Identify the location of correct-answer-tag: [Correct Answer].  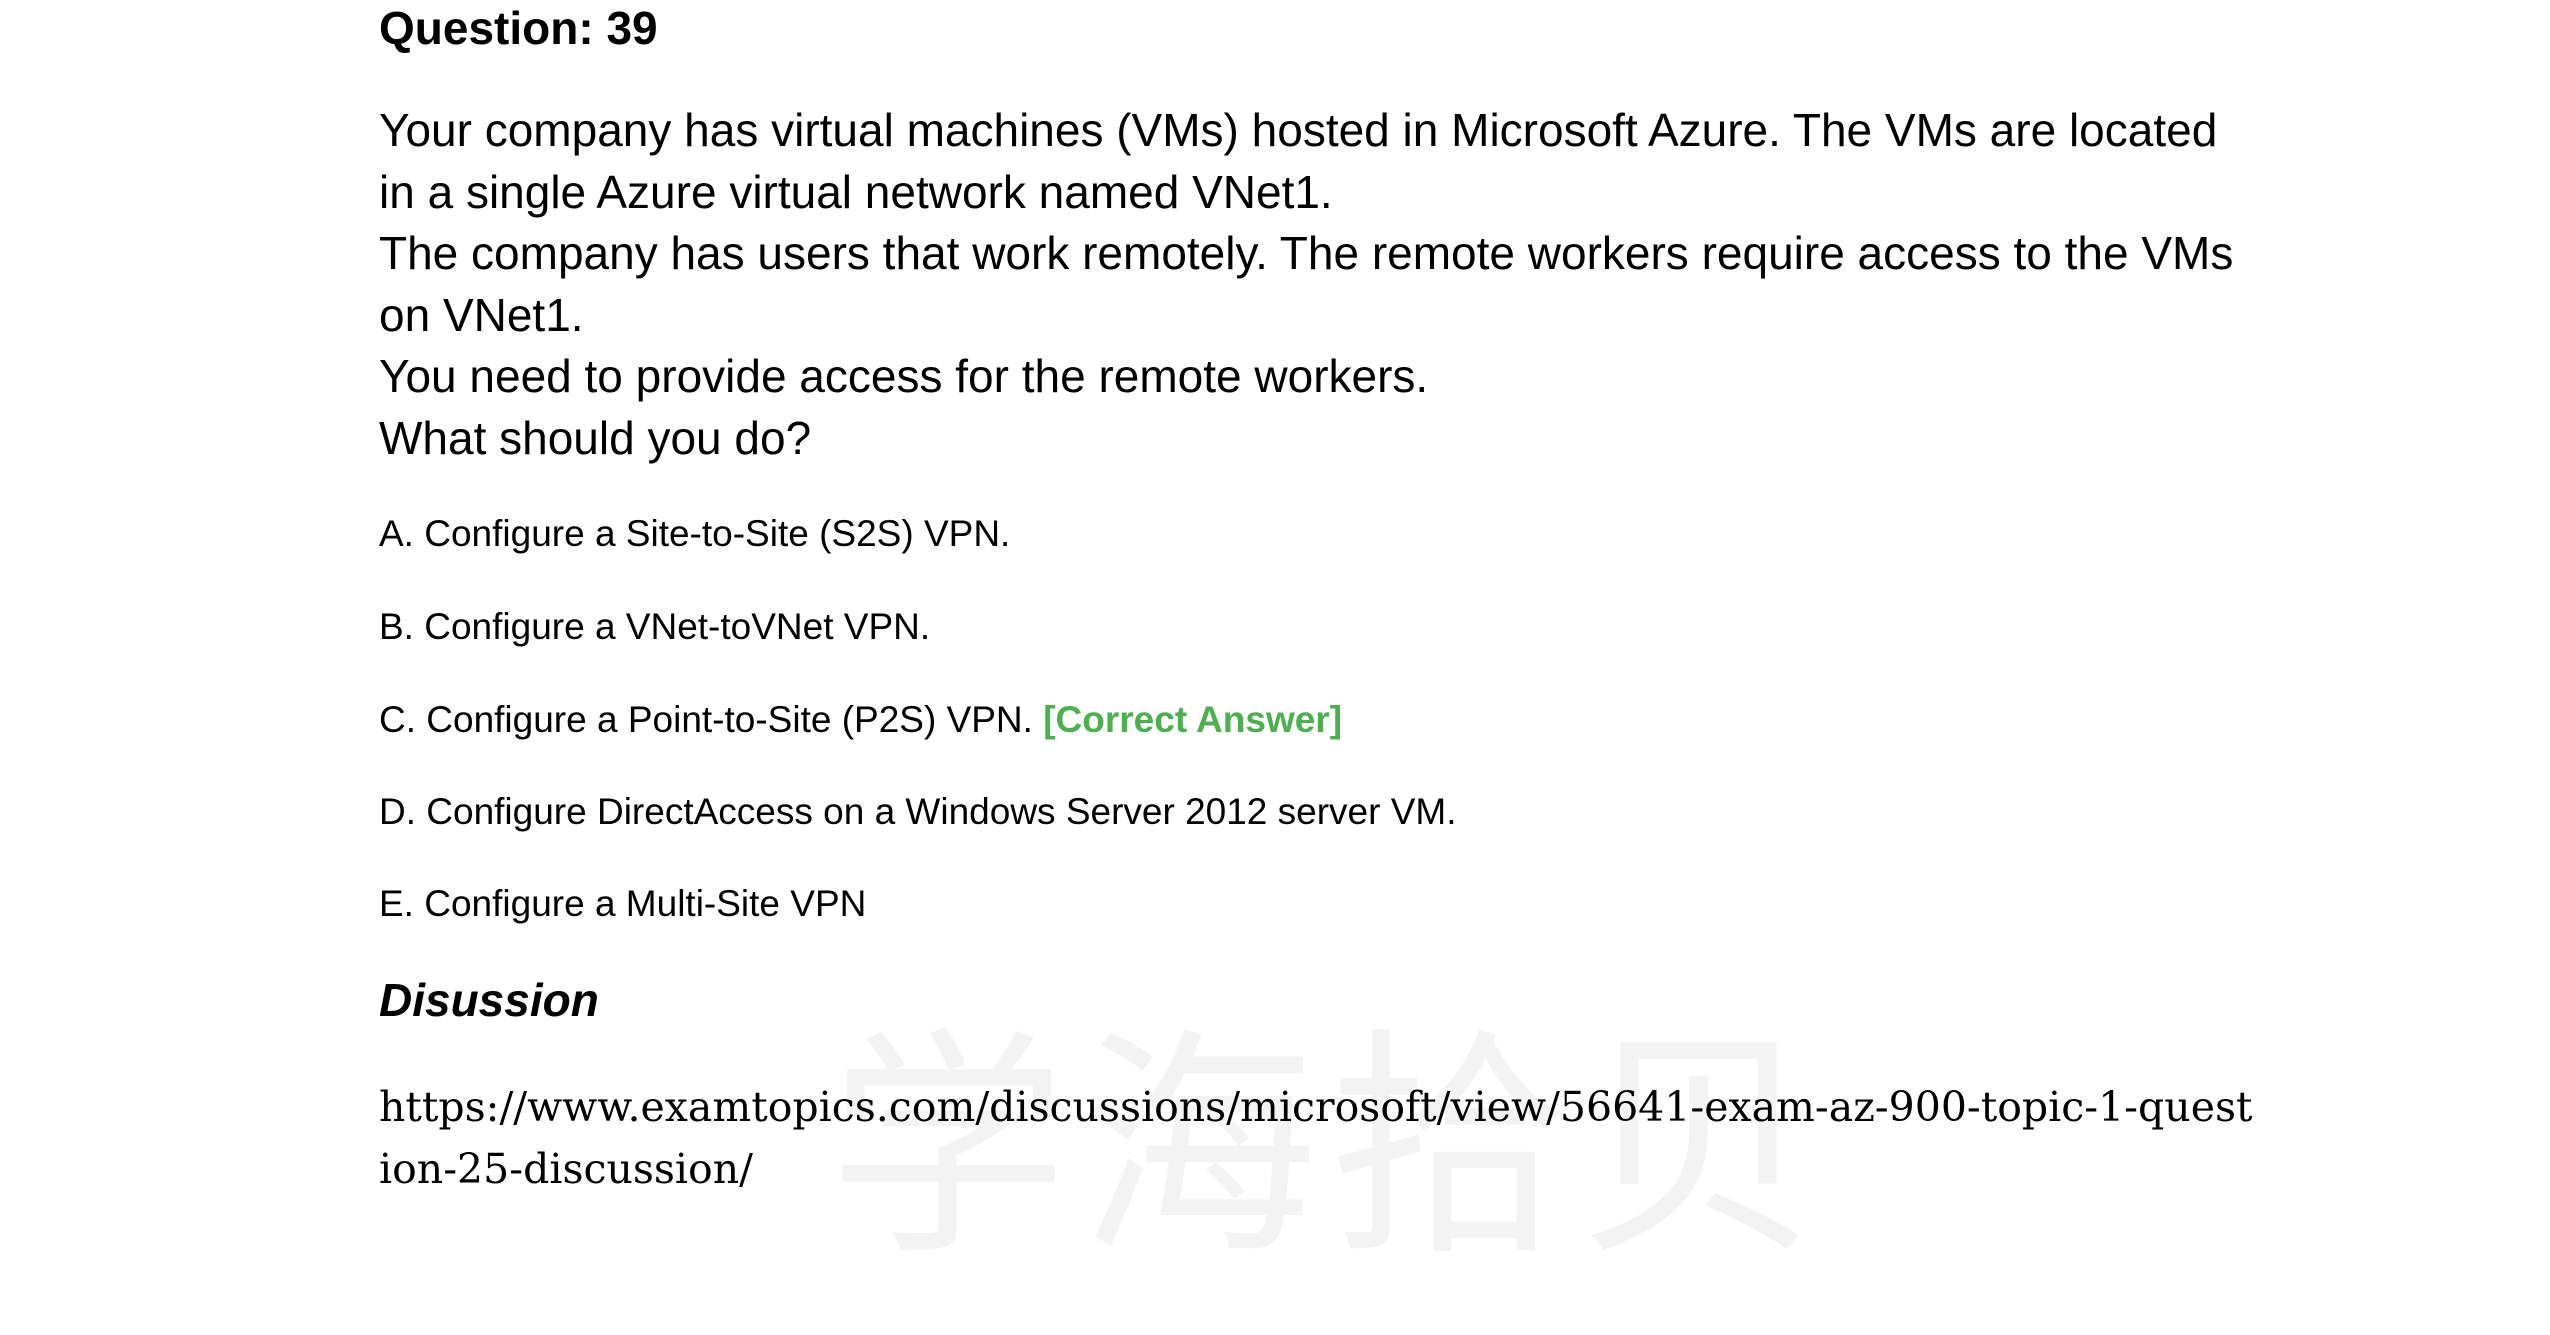
(1193, 719).